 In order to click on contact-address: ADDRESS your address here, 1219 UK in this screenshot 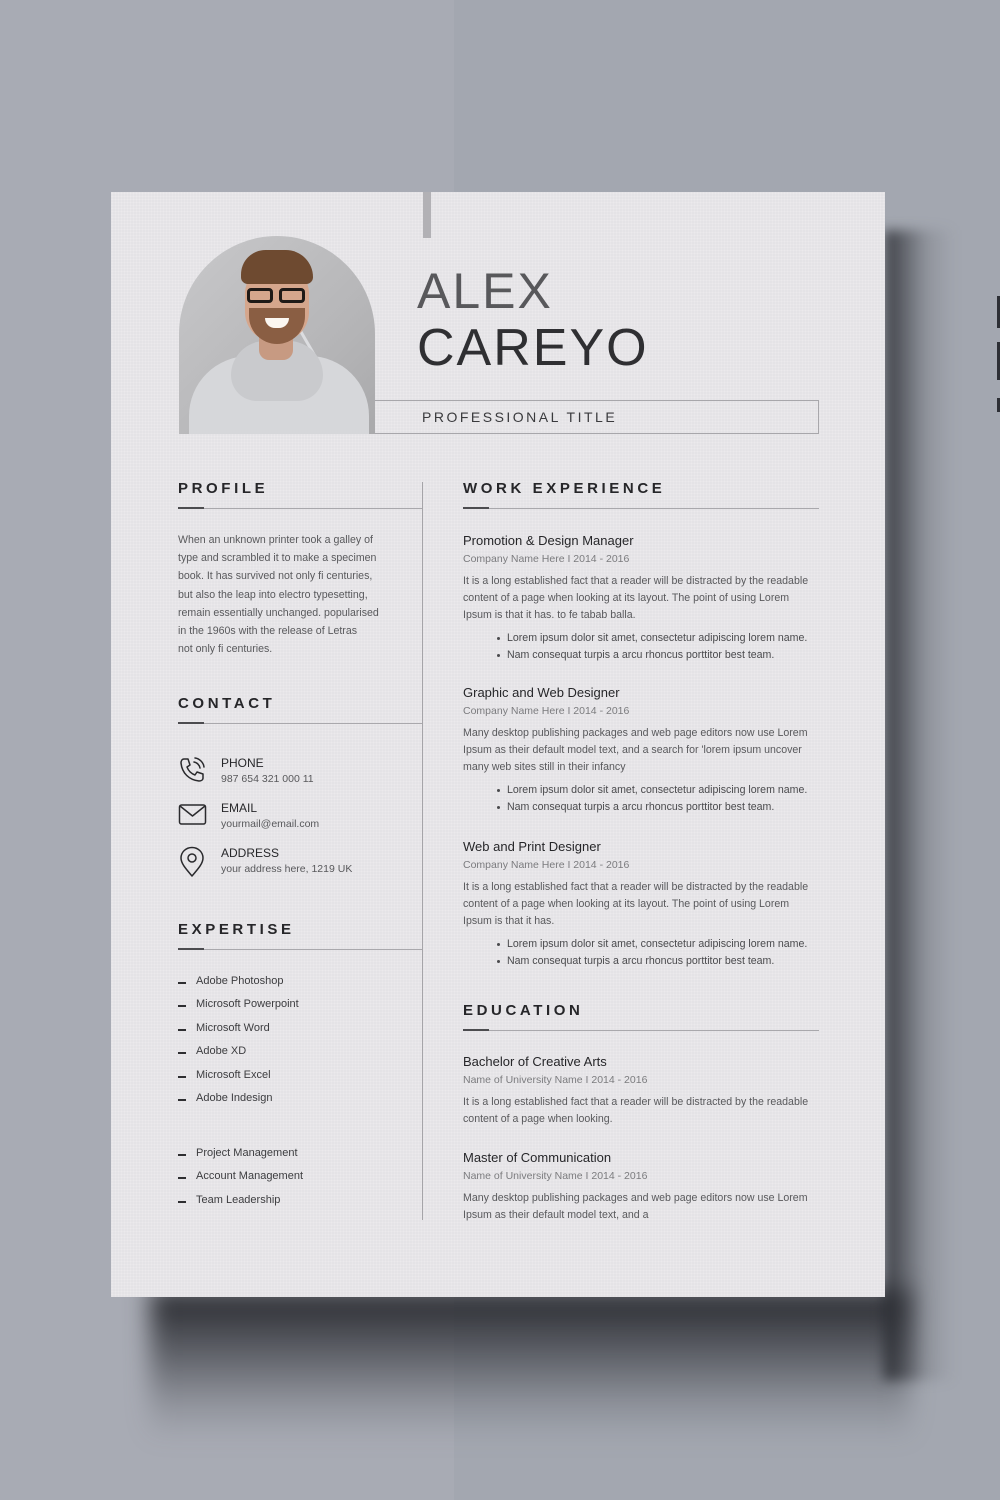, I will do `click(298, 866)`.